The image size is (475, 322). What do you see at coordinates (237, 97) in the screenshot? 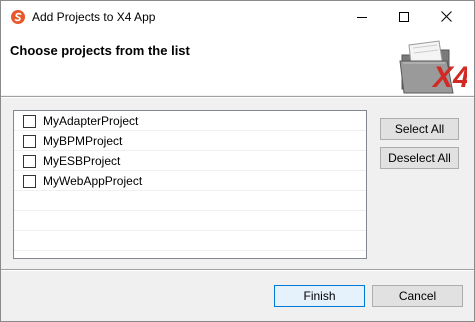
I see `header-divider-highlight` at bounding box center [237, 97].